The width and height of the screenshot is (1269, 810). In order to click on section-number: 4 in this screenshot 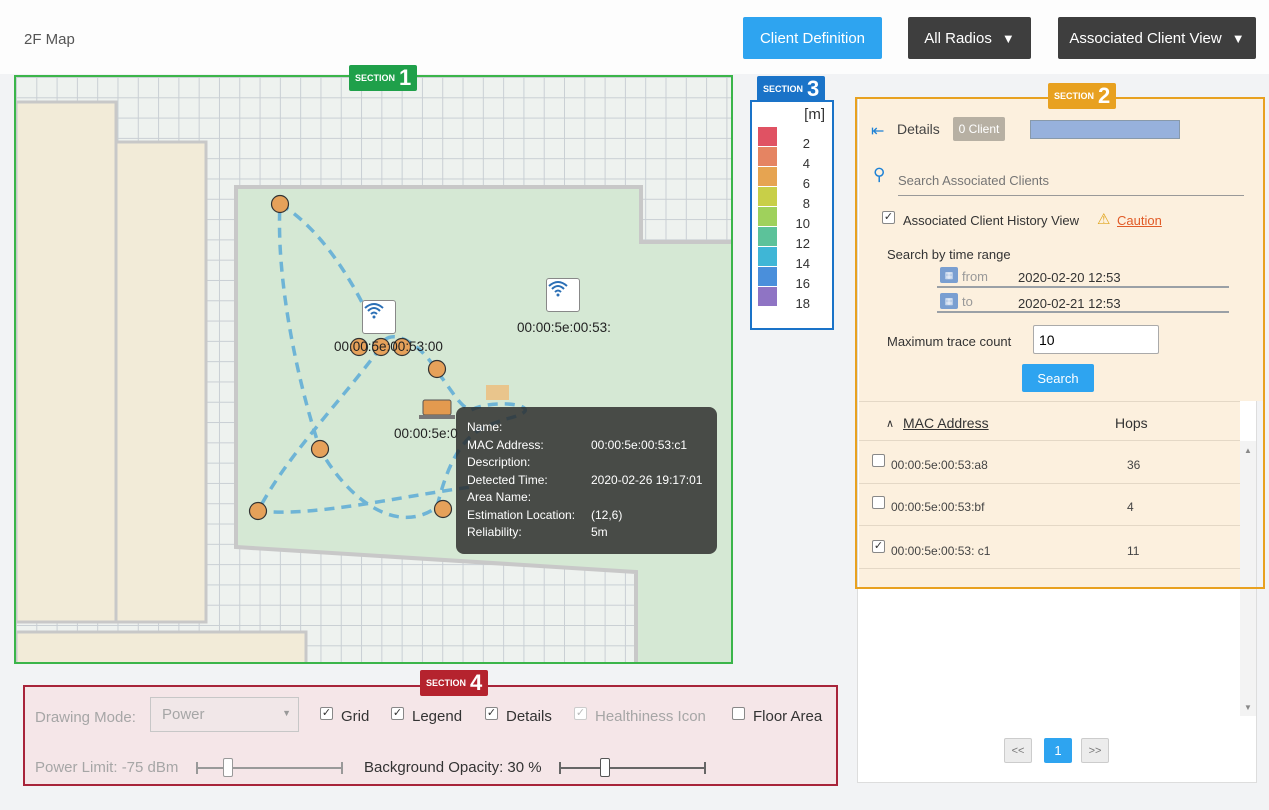, I will do `click(476, 682)`.